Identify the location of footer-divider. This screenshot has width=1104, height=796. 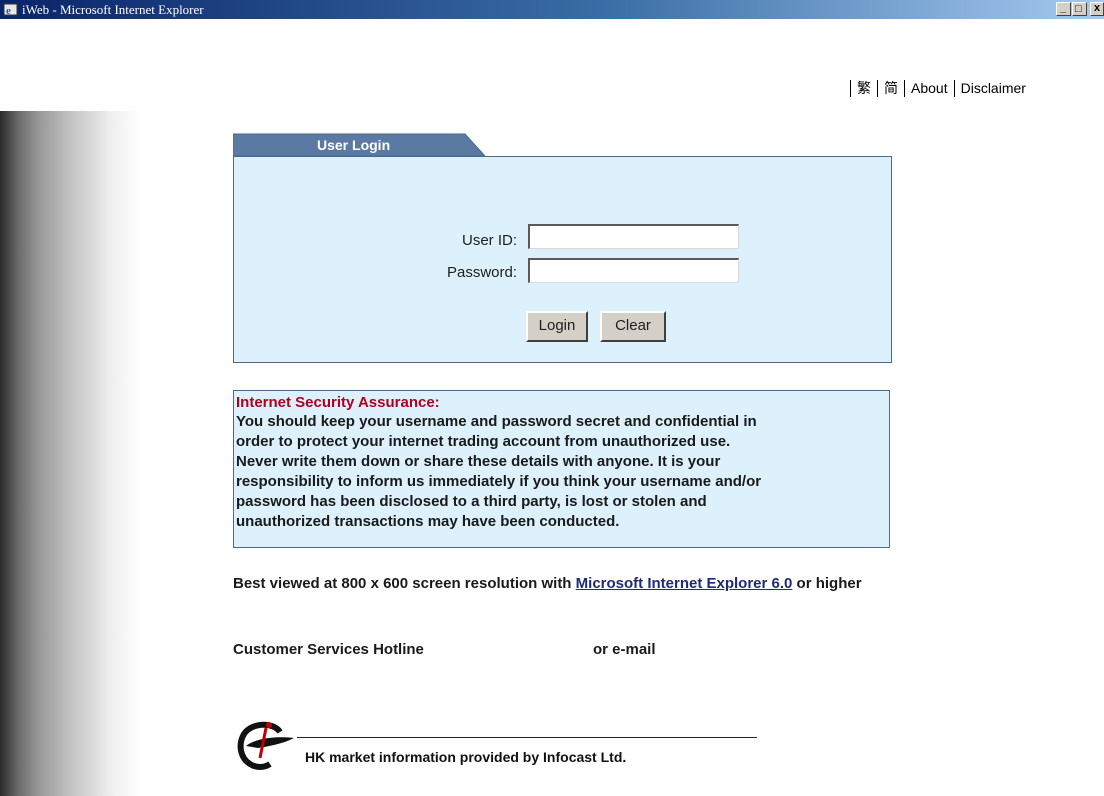
(527, 737).